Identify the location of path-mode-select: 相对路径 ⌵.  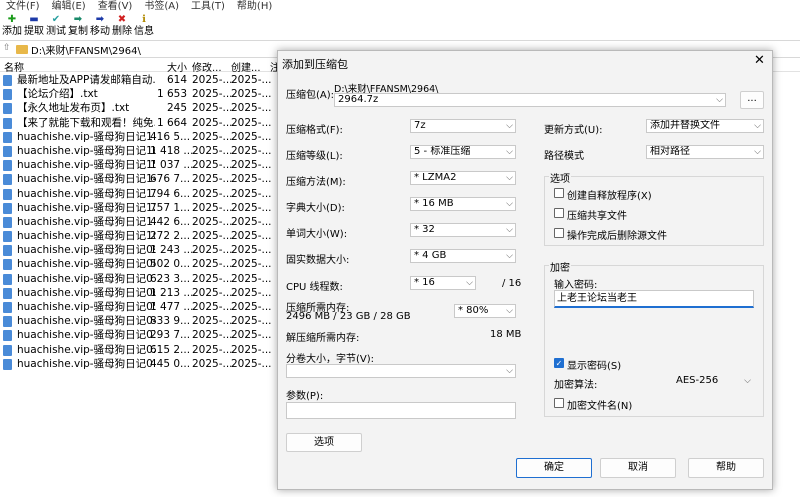
(705, 152).